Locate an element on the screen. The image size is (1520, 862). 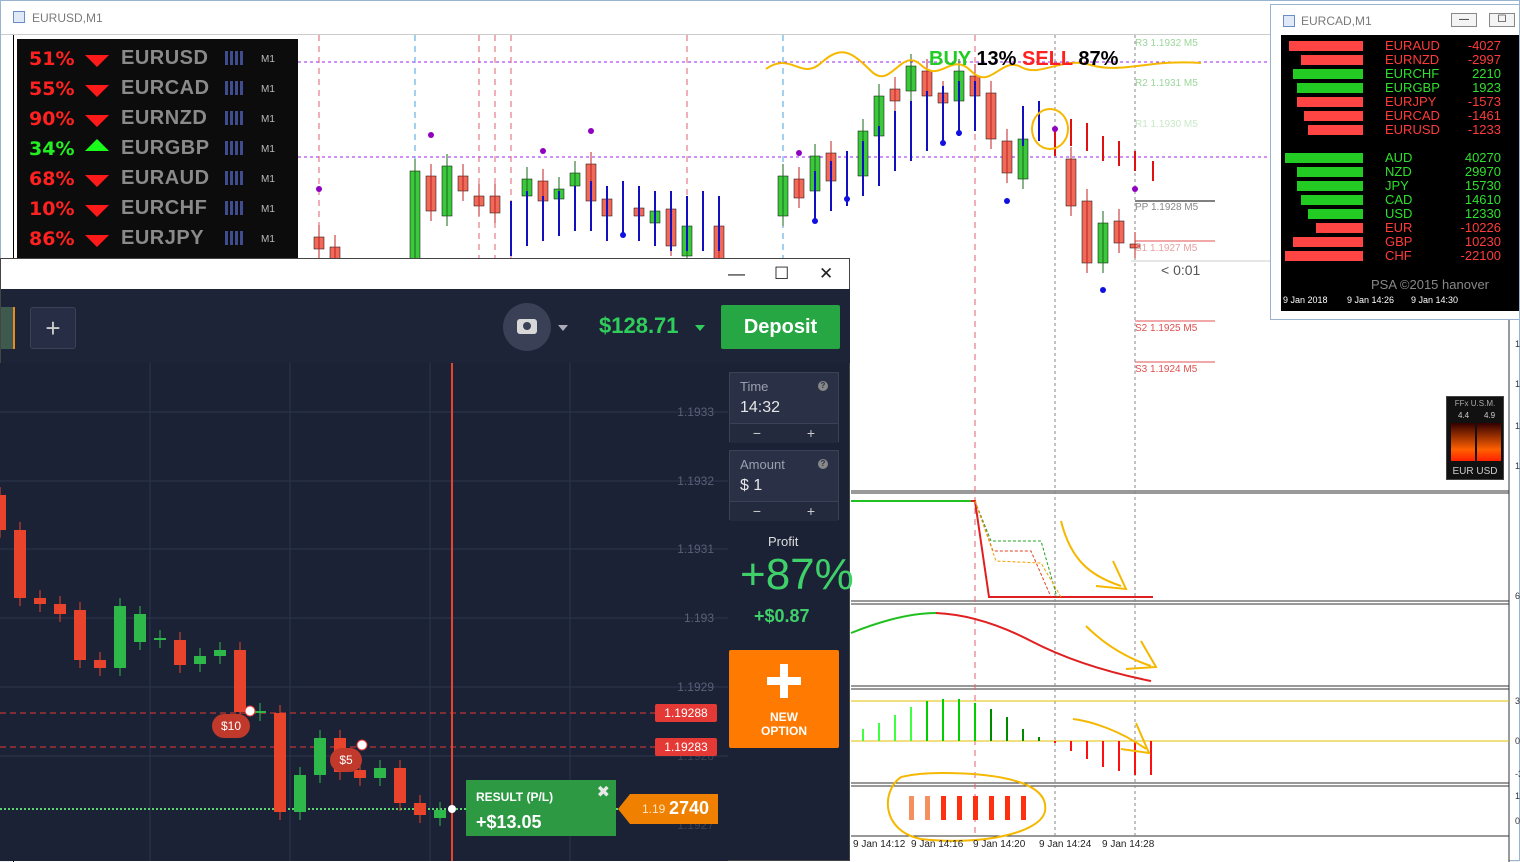
histogram-bars is located at coordinates (1007, 737).